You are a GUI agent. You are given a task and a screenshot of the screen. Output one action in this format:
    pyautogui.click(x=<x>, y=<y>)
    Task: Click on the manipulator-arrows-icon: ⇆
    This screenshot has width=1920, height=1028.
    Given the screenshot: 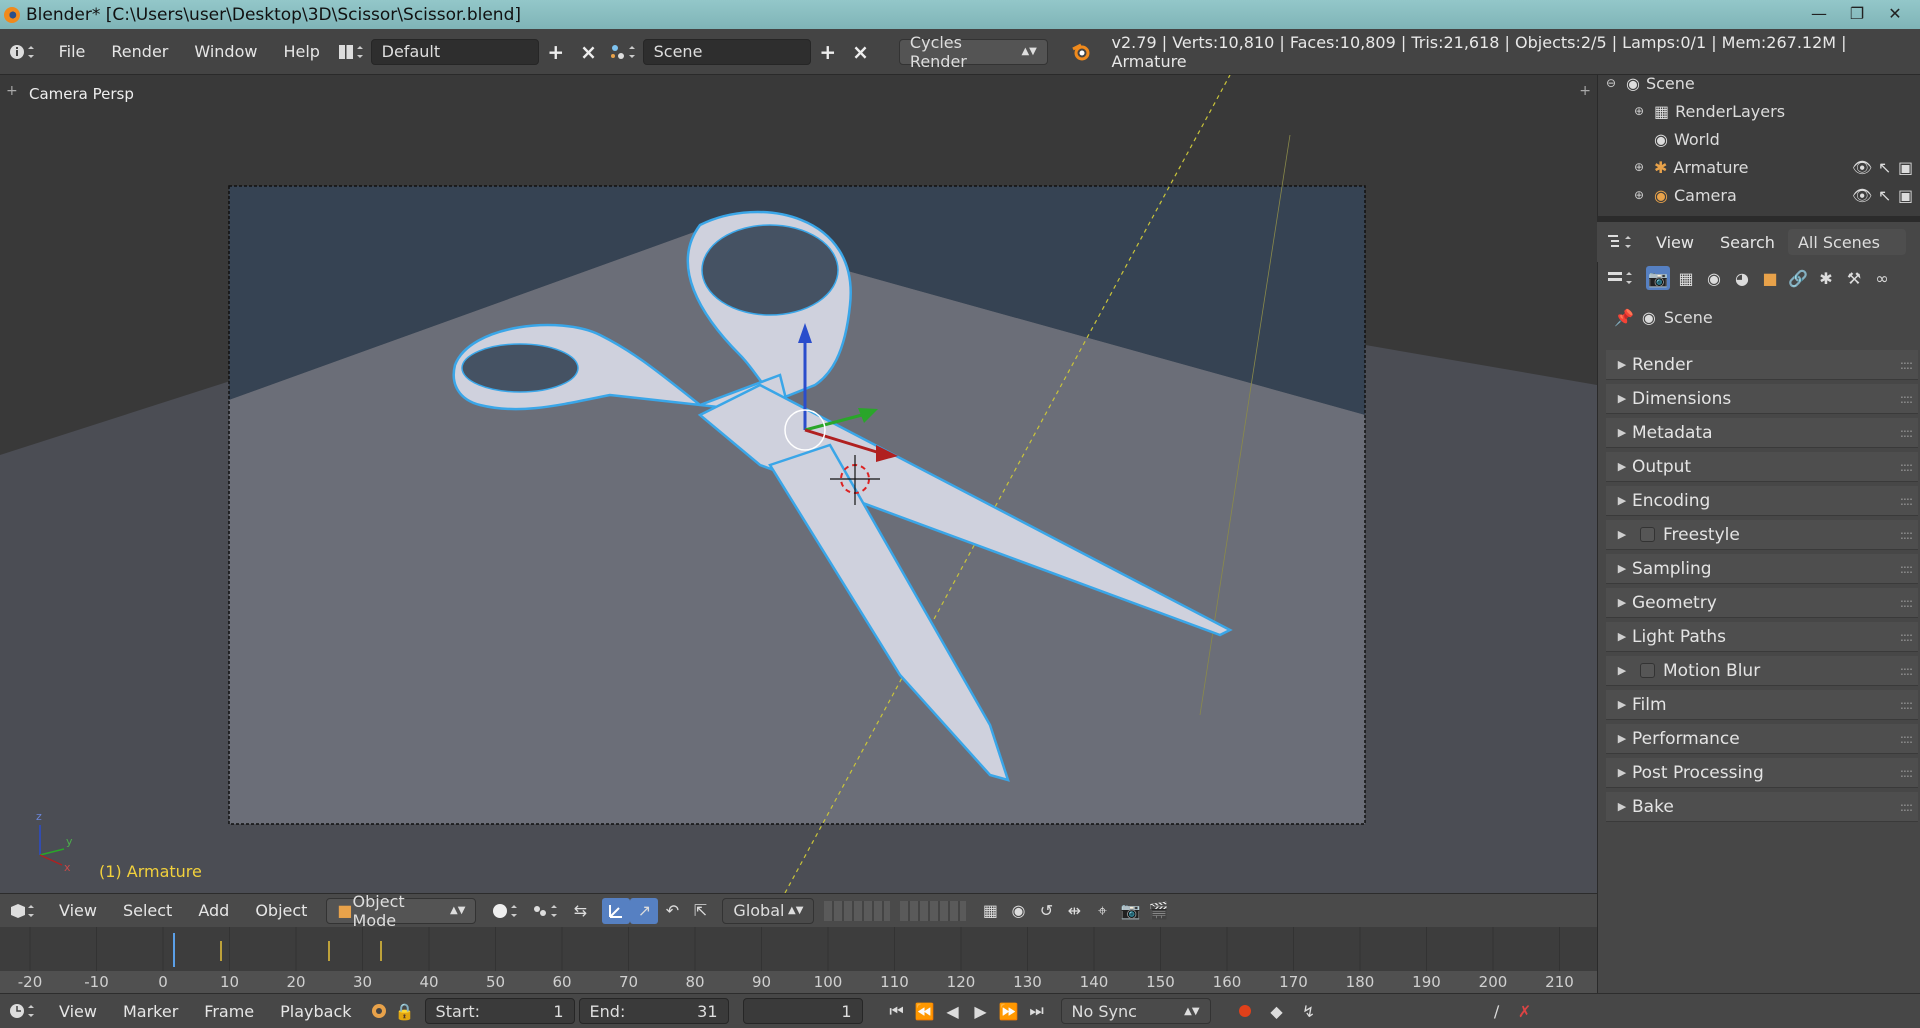 What is the action you would take?
    pyautogui.click(x=580, y=910)
    